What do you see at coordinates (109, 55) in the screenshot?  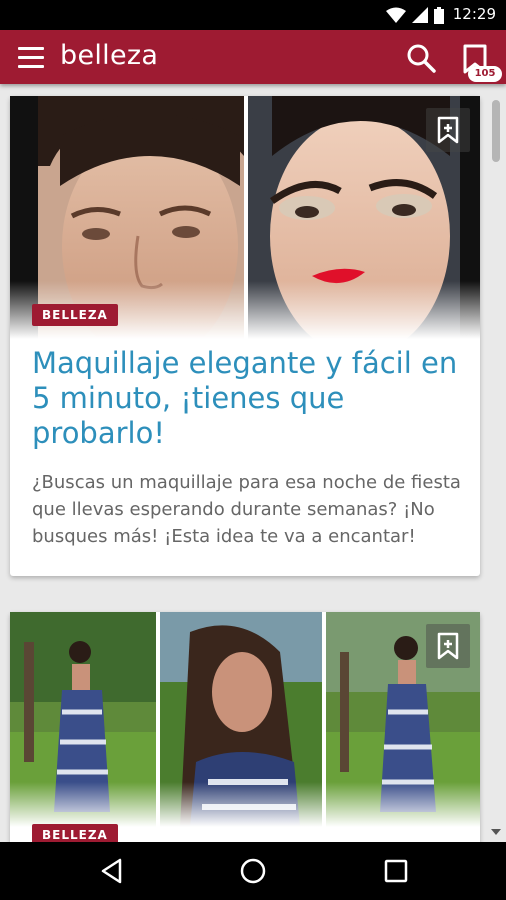 I see `app-title: belleza` at bounding box center [109, 55].